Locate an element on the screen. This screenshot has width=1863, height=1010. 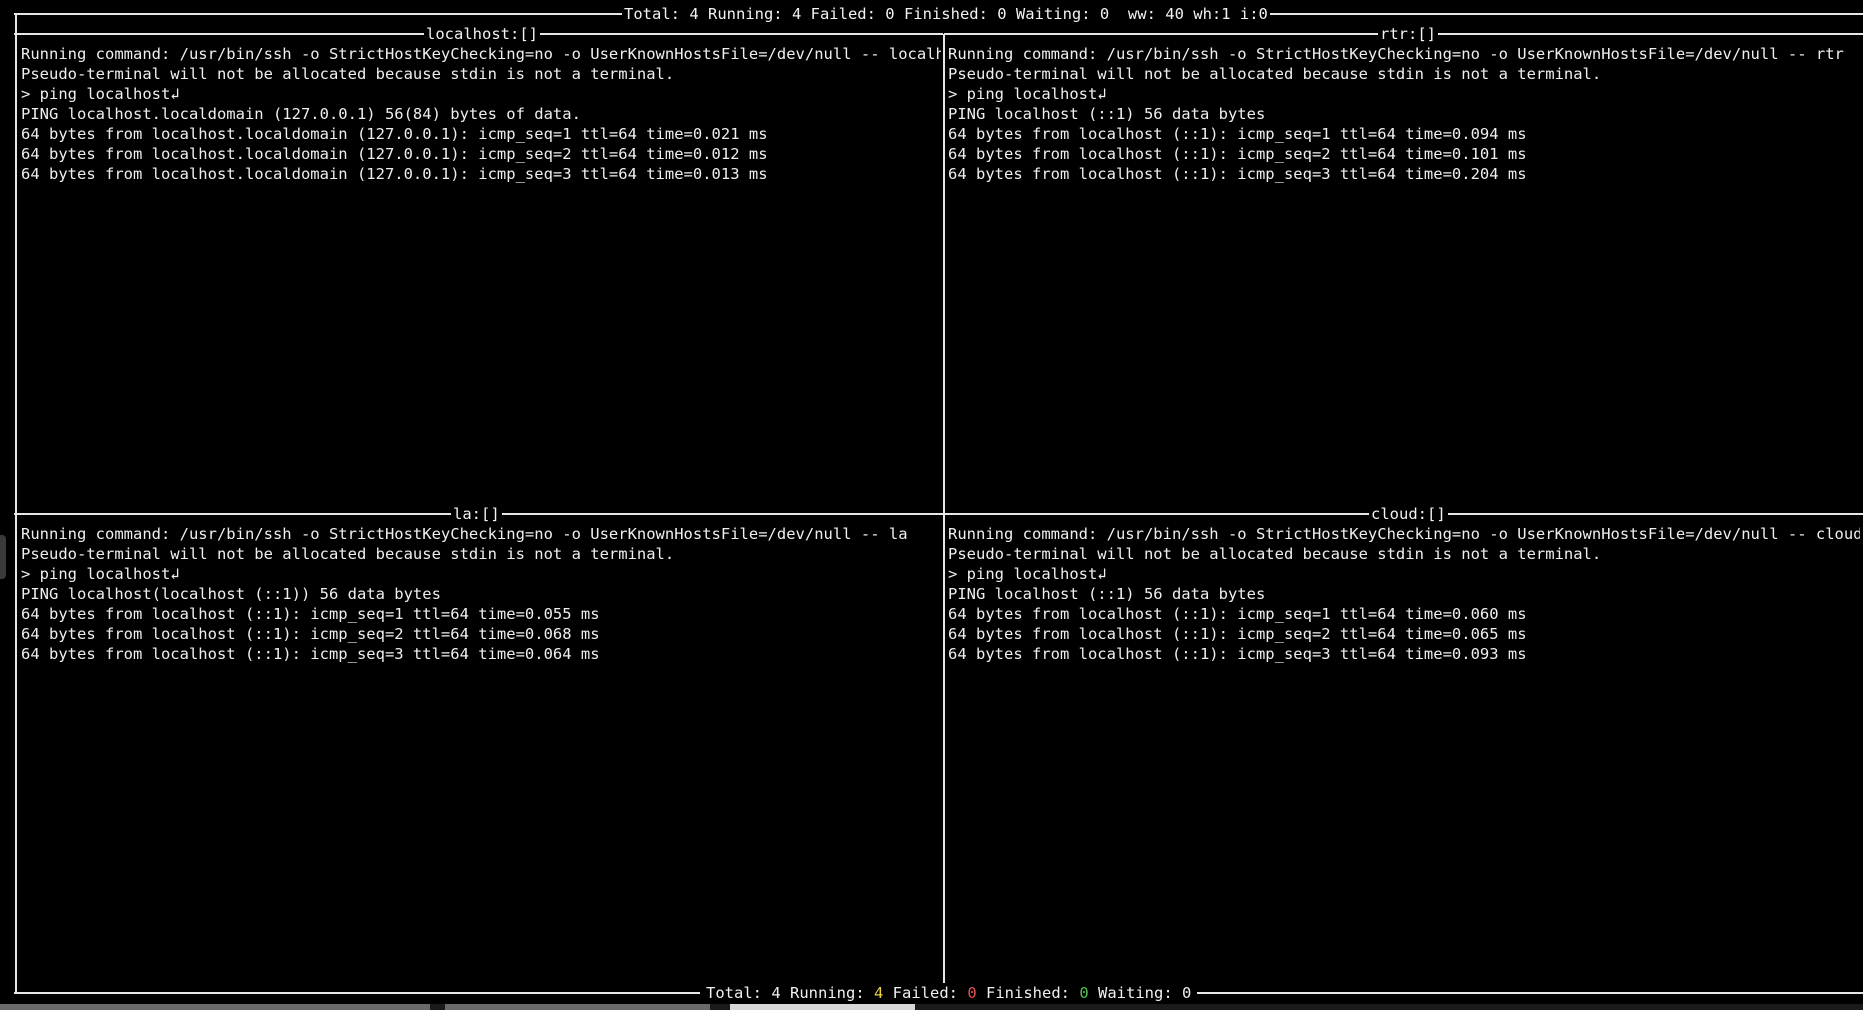
total-label: Total: is located at coordinates (739, 993).